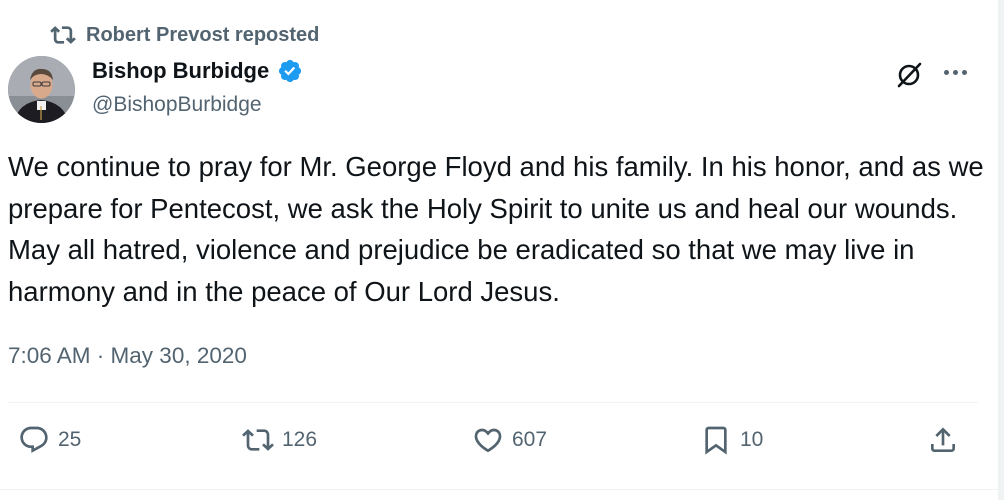 The height and width of the screenshot is (500, 1004). I want to click on author-name-row: Bishop Burbidge, so click(197, 71).